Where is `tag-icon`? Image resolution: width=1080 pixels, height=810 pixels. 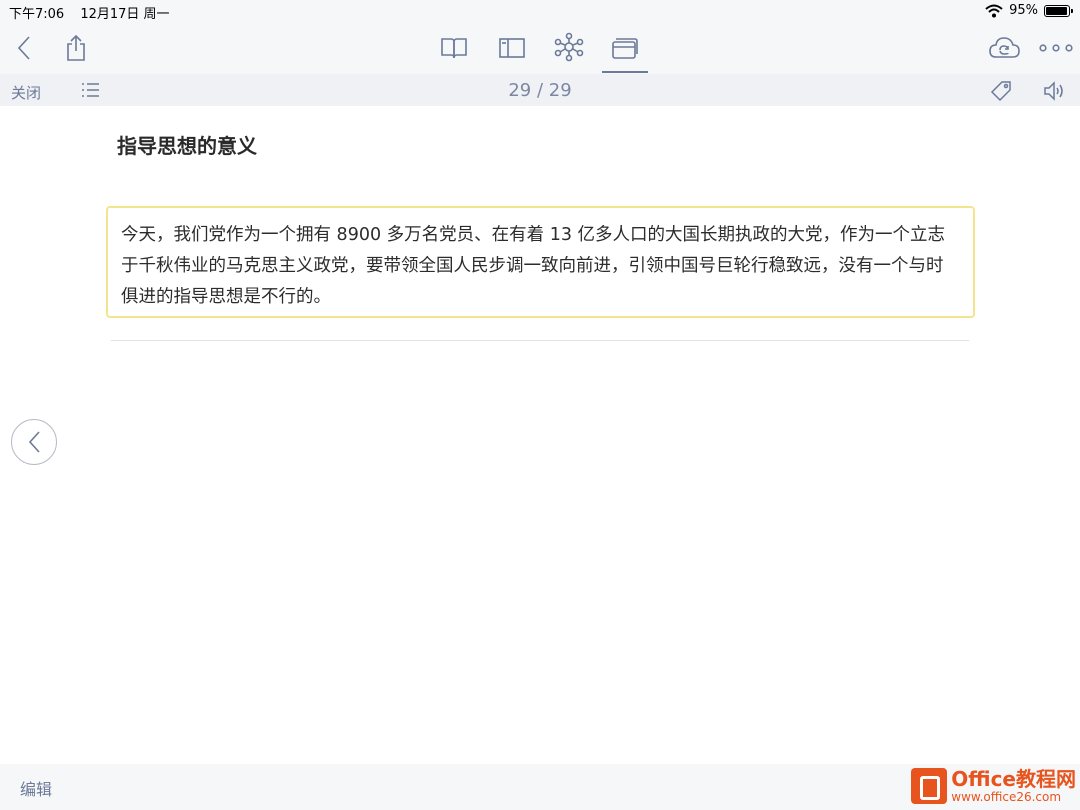
tag-icon is located at coordinates (1001, 91).